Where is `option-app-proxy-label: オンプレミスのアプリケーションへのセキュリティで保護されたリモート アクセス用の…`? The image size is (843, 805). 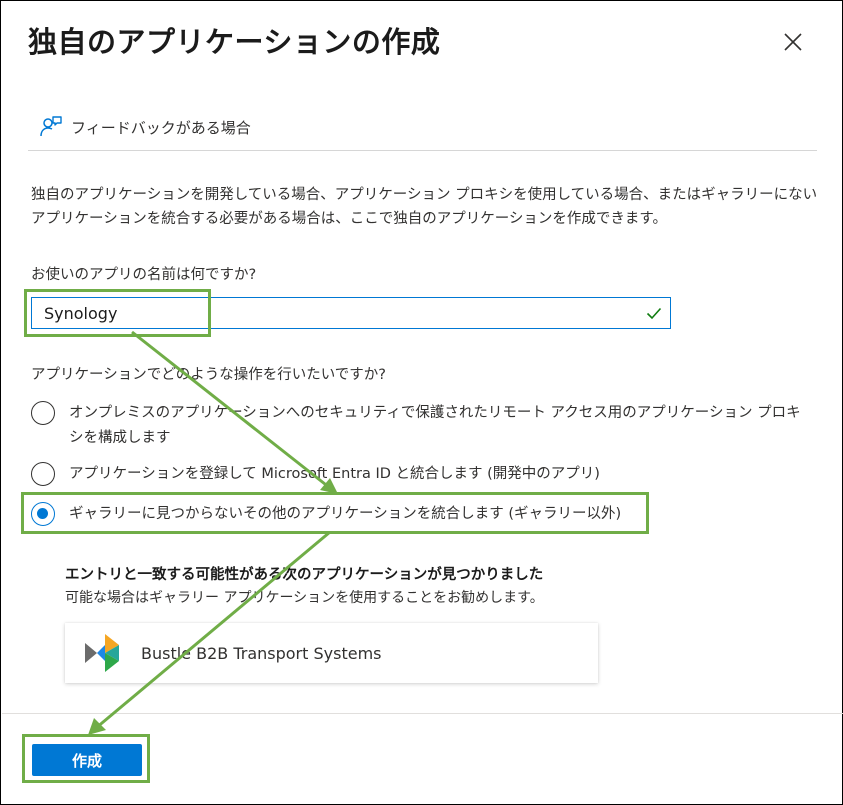
option-app-proxy-label: オンプレミスのアプリケーションへのセキュリティで保護されたリモート アクセス用の… is located at coordinates (435, 425).